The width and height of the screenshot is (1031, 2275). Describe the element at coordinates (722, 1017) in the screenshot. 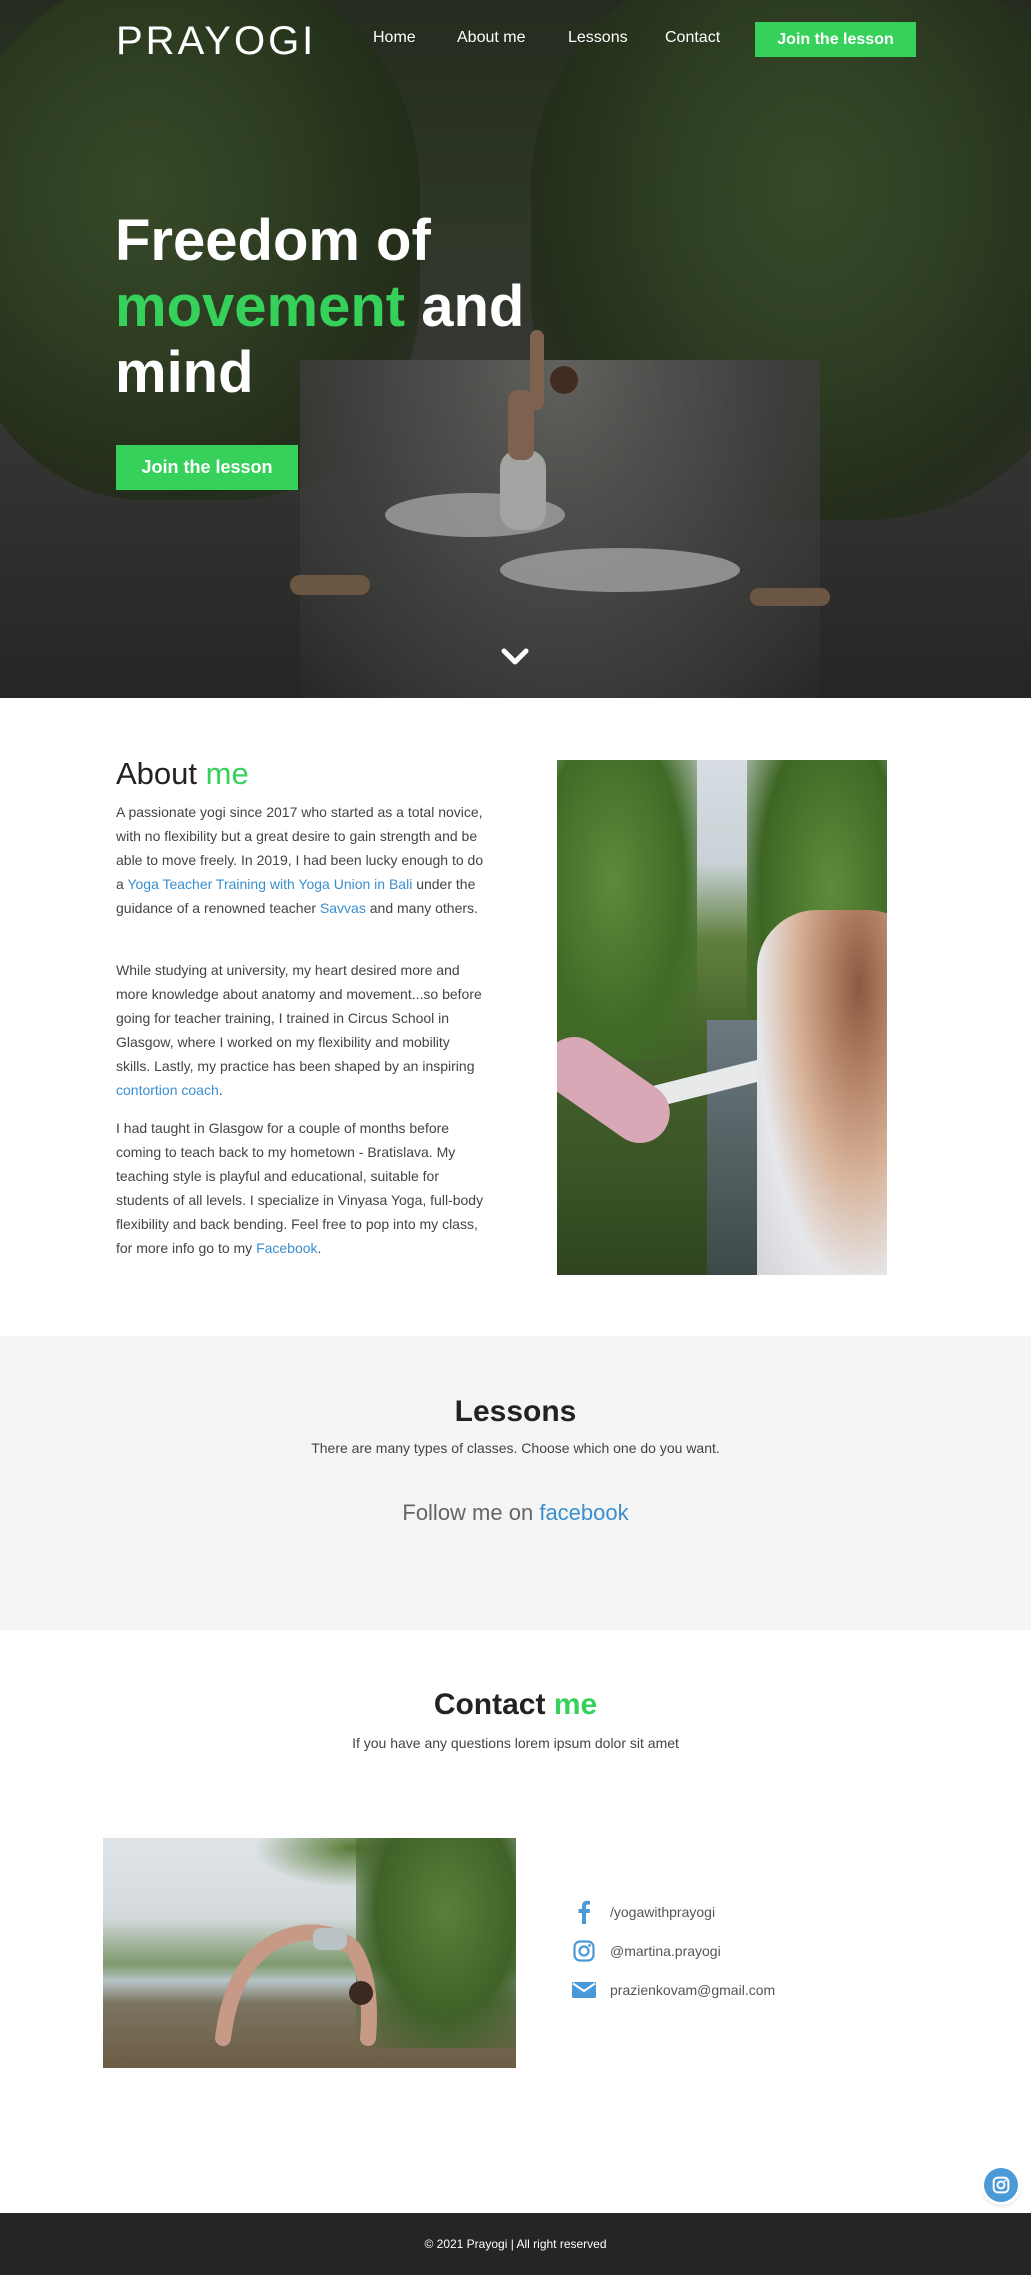

I see `about-photo` at that location.